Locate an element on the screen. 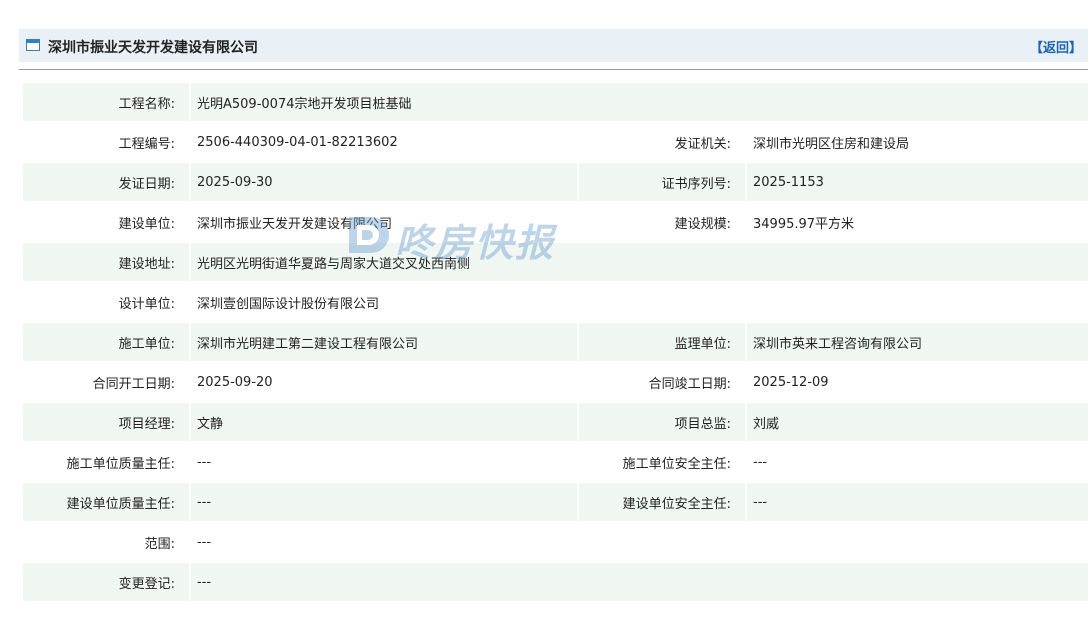 The width and height of the screenshot is (1089, 639). field-label: 建设地址: is located at coordinates (106, 262).